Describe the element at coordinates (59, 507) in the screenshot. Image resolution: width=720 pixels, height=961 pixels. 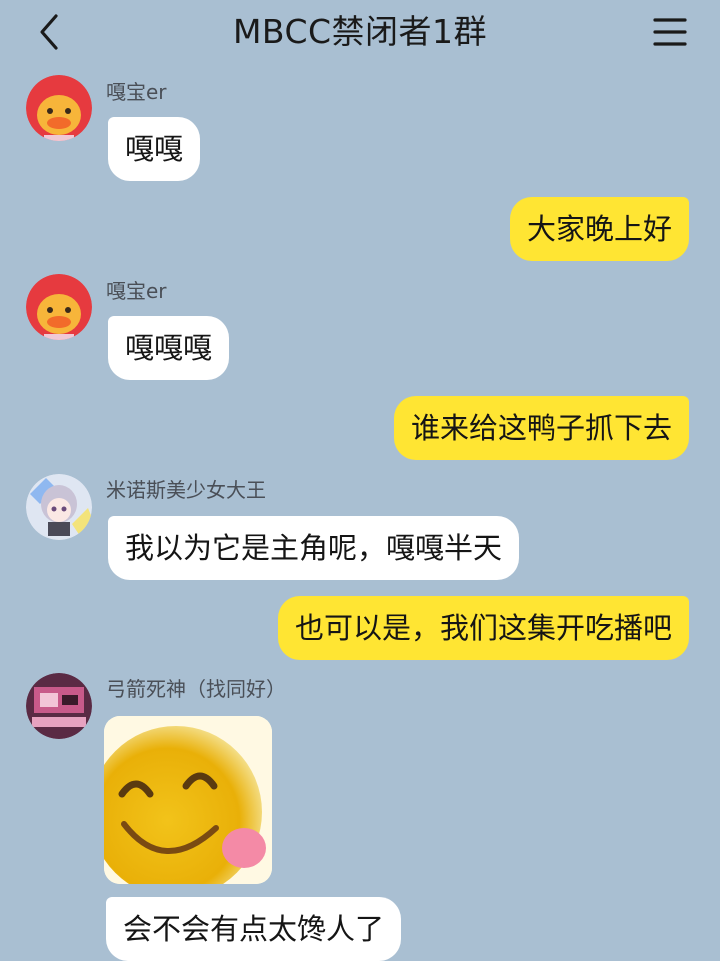
I see `anime-girl-avatar` at that location.